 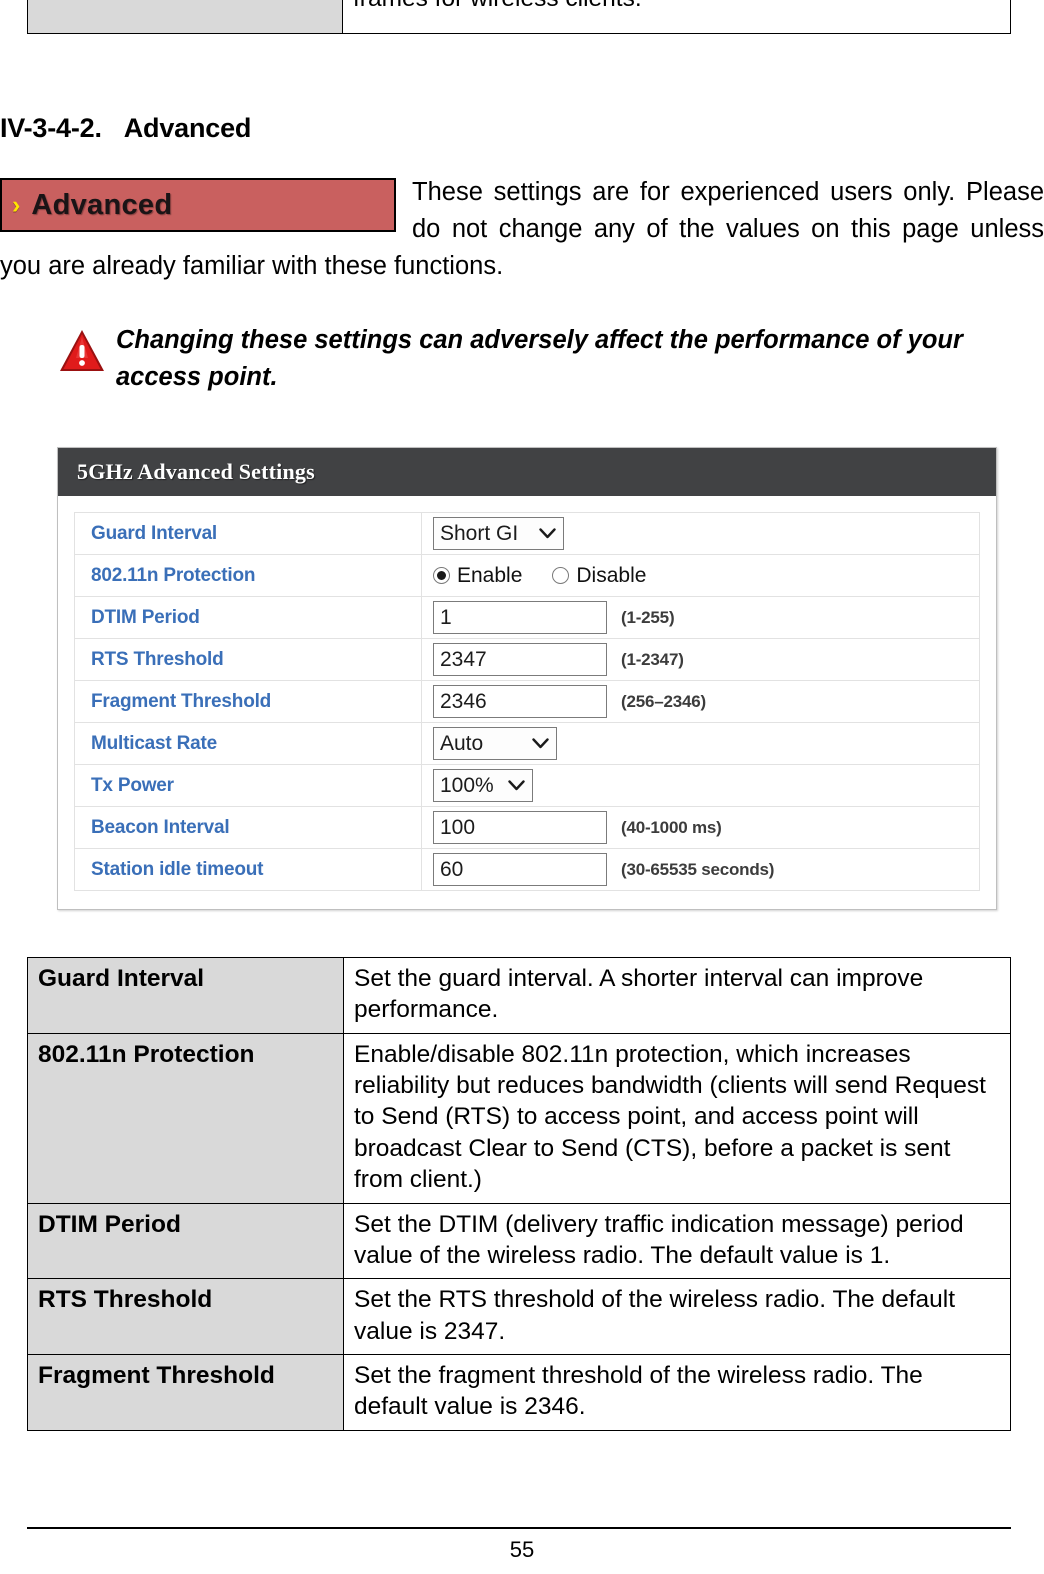 What do you see at coordinates (520, 869) in the screenshot?
I see `station-idle-timeout-input: 60` at bounding box center [520, 869].